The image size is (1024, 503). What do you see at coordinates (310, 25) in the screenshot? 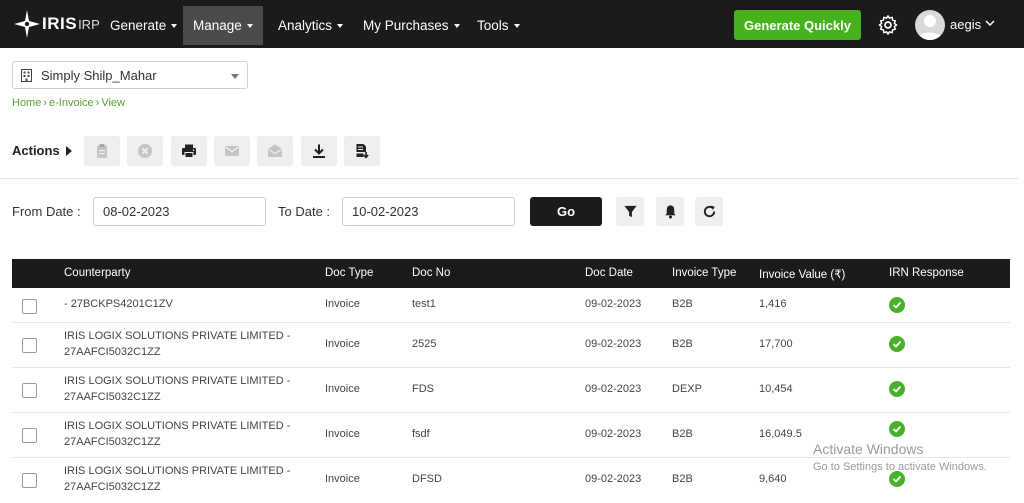
I see `nav-analytics: Analytics` at bounding box center [310, 25].